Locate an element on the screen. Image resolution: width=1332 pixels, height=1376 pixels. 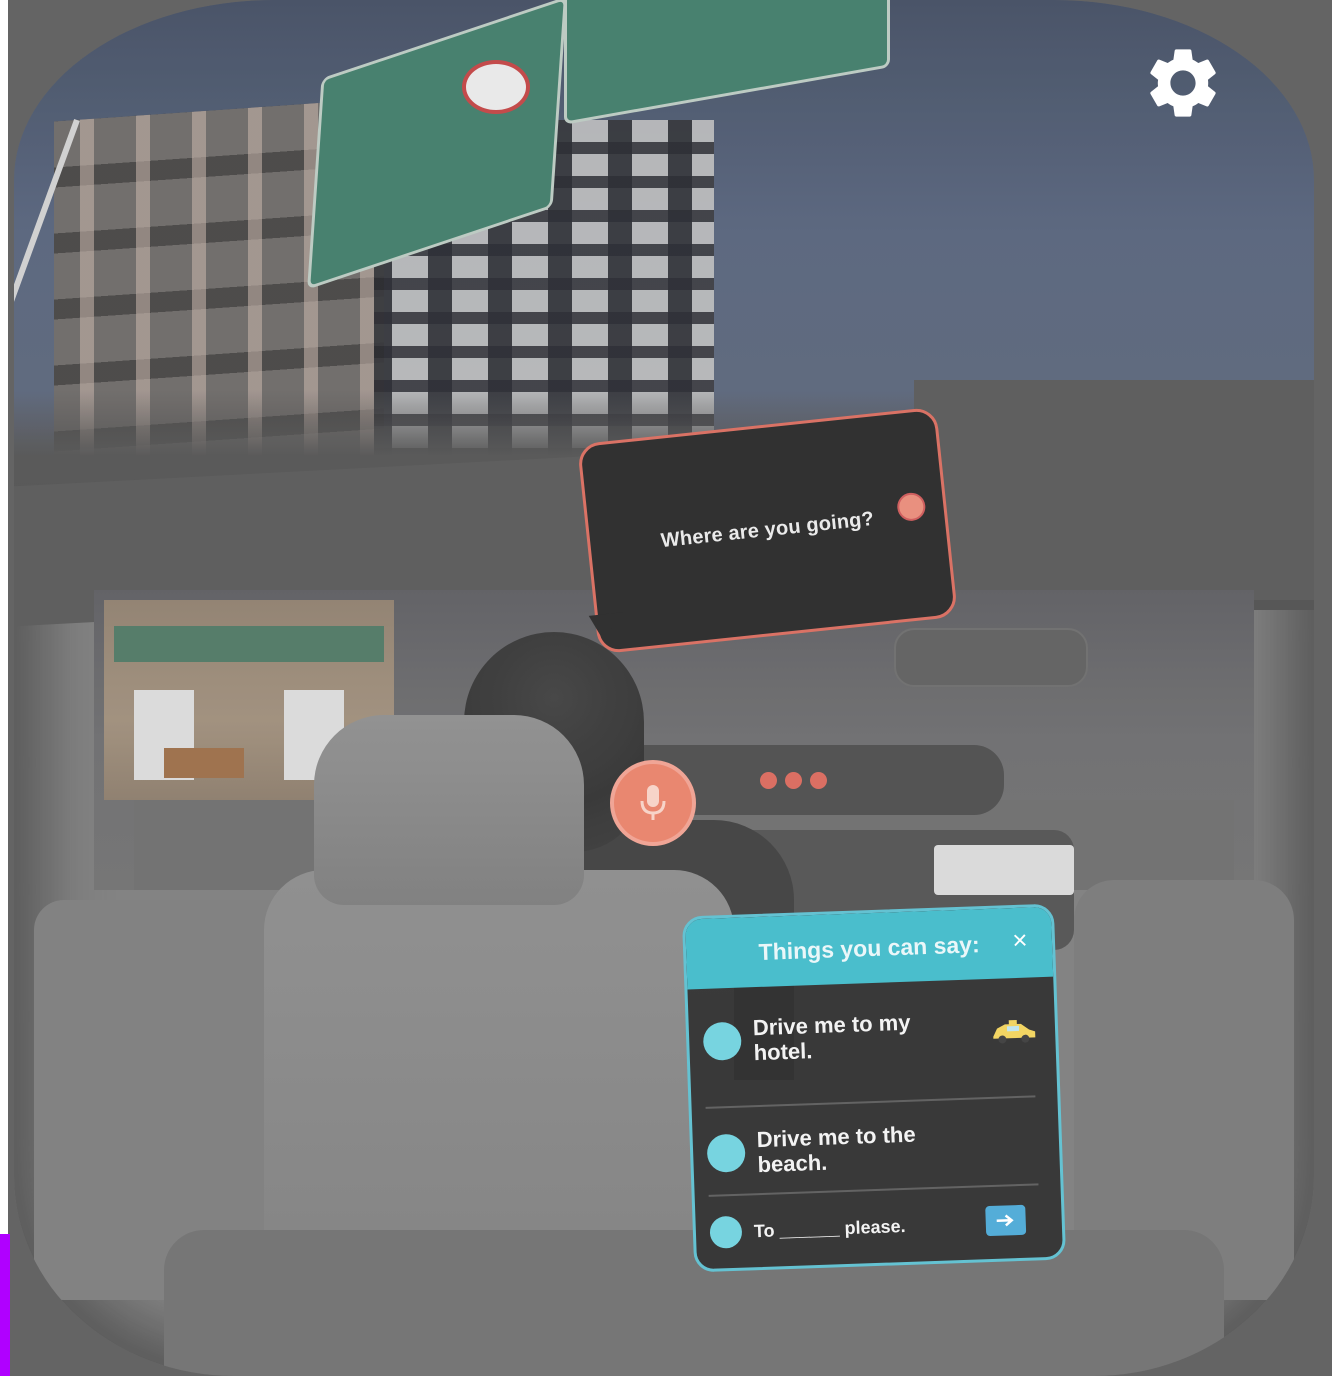
suggestions-header: Things you can say: × is located at coordinates (869, 948).